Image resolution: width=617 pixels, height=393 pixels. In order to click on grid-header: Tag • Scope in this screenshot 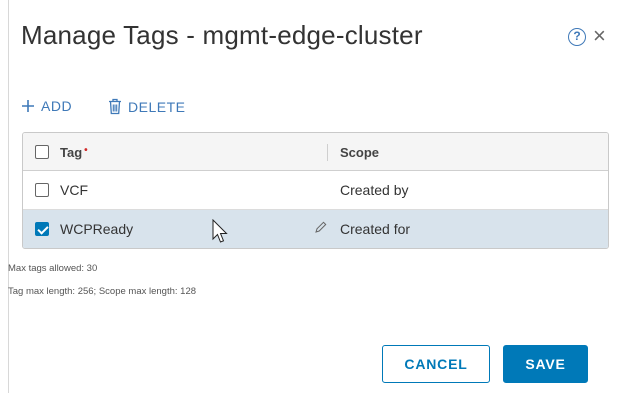, I will do `click(315, 152)`.